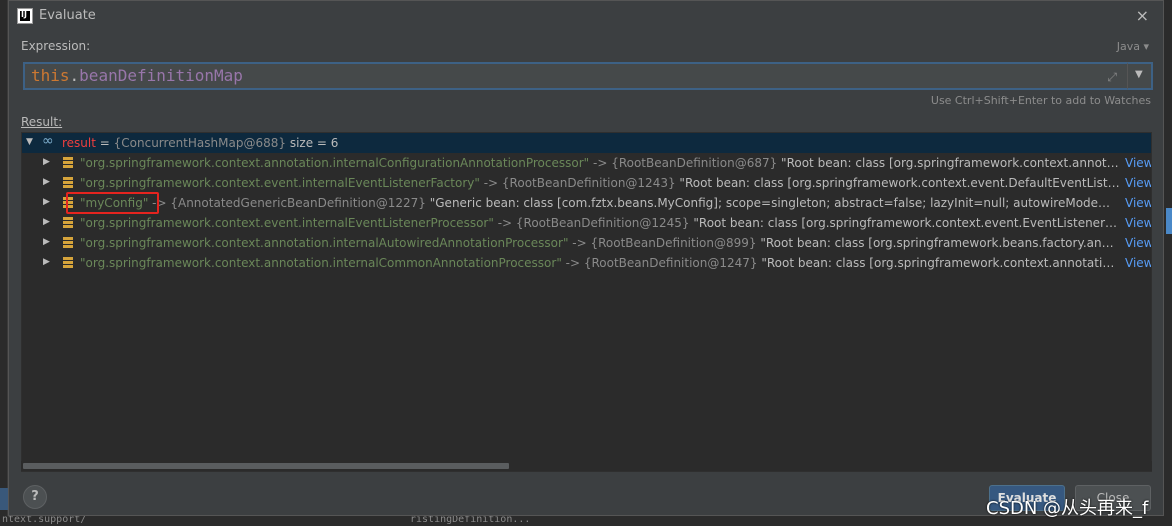  I want to click on background-bottom-text-left: ntext.support/, so click(44, 520).